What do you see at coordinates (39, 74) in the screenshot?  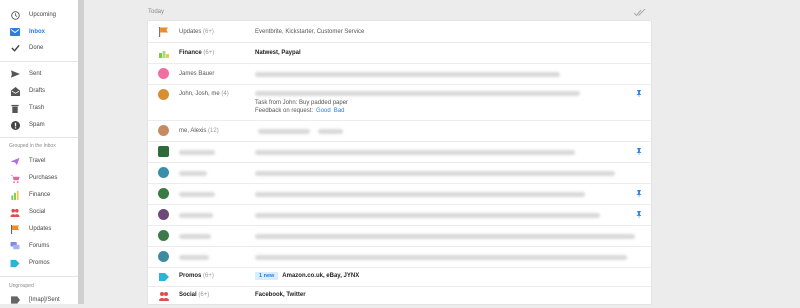 I see `sidebar-item-sent: Sent` at bounding box center [39, 74].